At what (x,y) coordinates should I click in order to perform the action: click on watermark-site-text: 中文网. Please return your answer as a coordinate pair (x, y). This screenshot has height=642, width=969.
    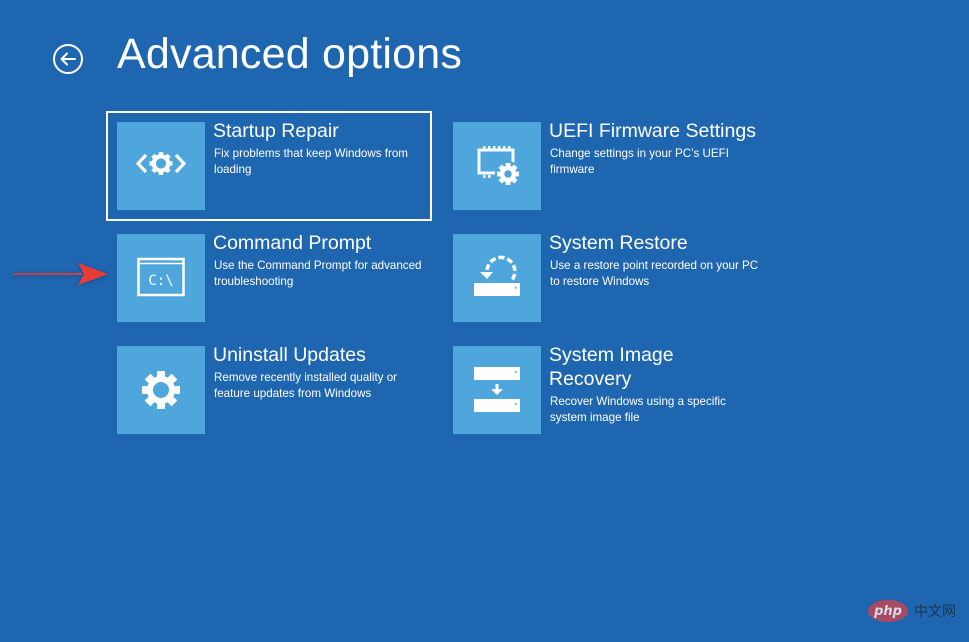
    Looking at the image, I should click on (935, 612).